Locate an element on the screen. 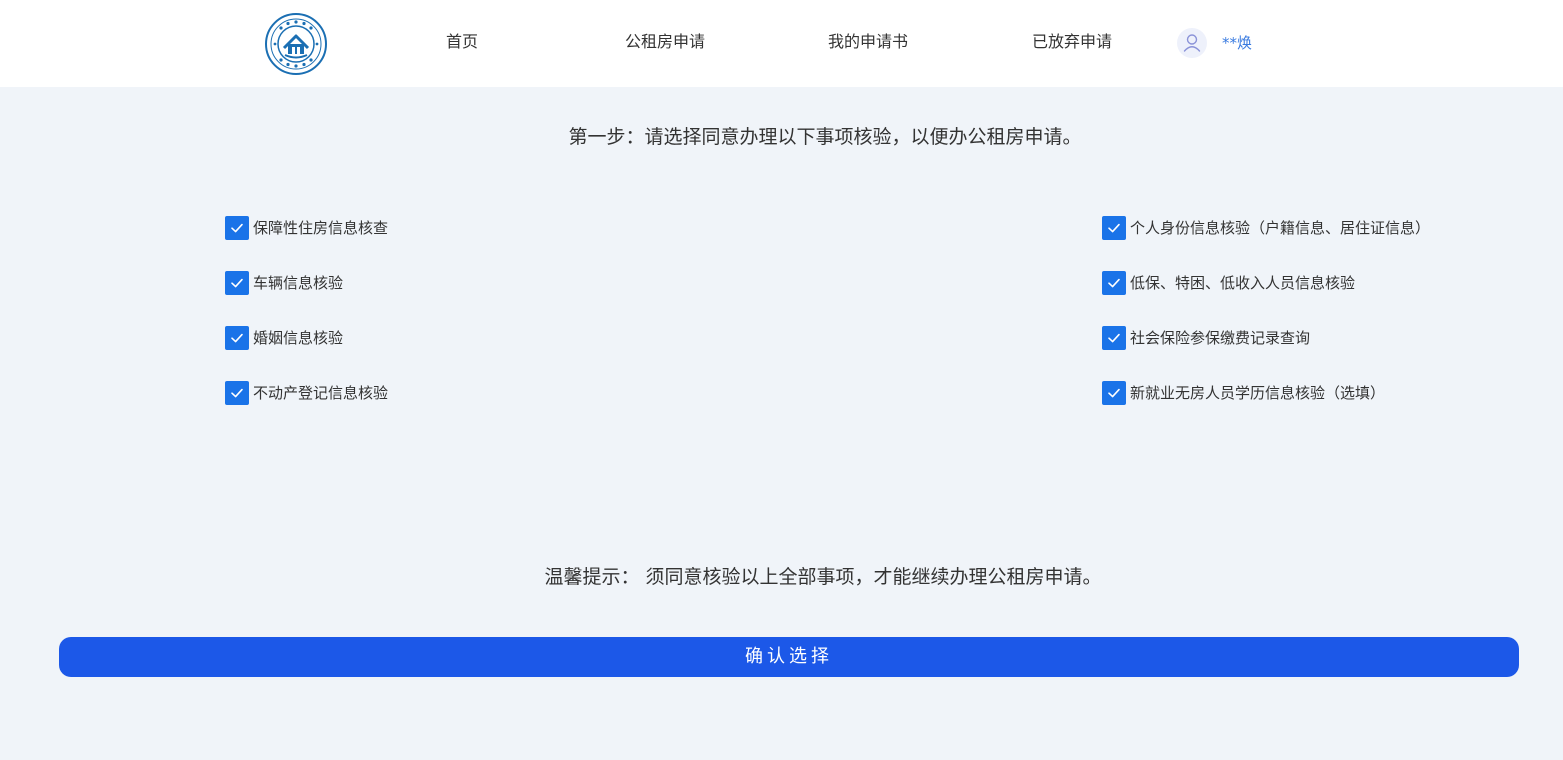 This screenshot has height=760, width=1563. checkbox-vehicle-check: 车辆信息核验 is located at coordinates (284, 283).